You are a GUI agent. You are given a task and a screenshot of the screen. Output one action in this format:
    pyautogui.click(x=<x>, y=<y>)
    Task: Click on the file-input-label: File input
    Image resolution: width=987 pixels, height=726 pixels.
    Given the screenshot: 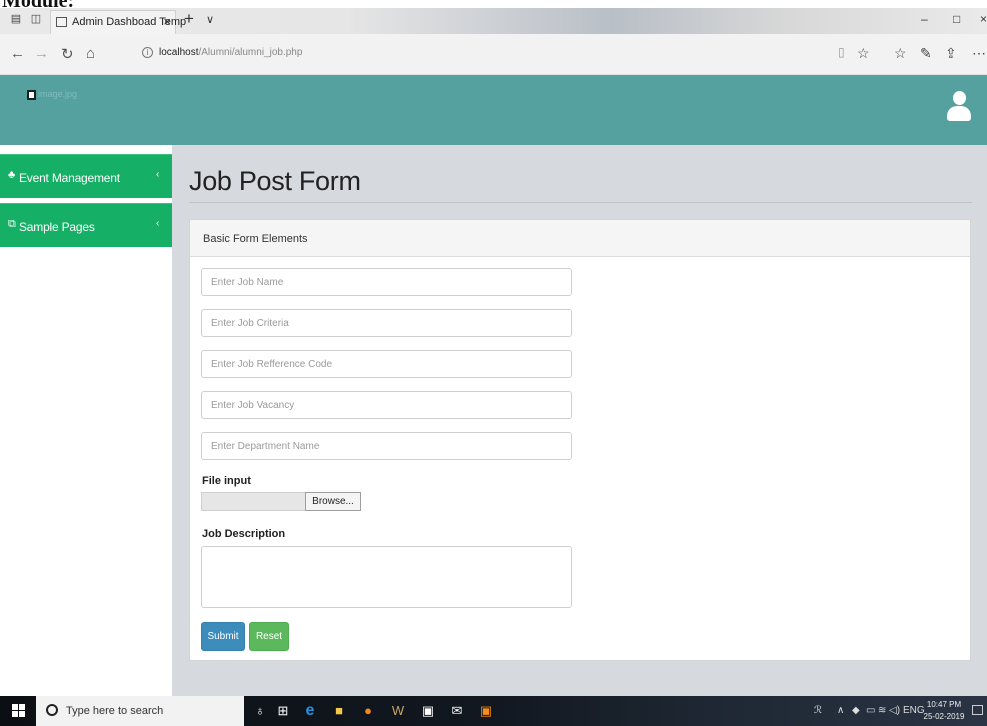 What is the action you would take?
    pyautogui.click(x=226, y=481)
    